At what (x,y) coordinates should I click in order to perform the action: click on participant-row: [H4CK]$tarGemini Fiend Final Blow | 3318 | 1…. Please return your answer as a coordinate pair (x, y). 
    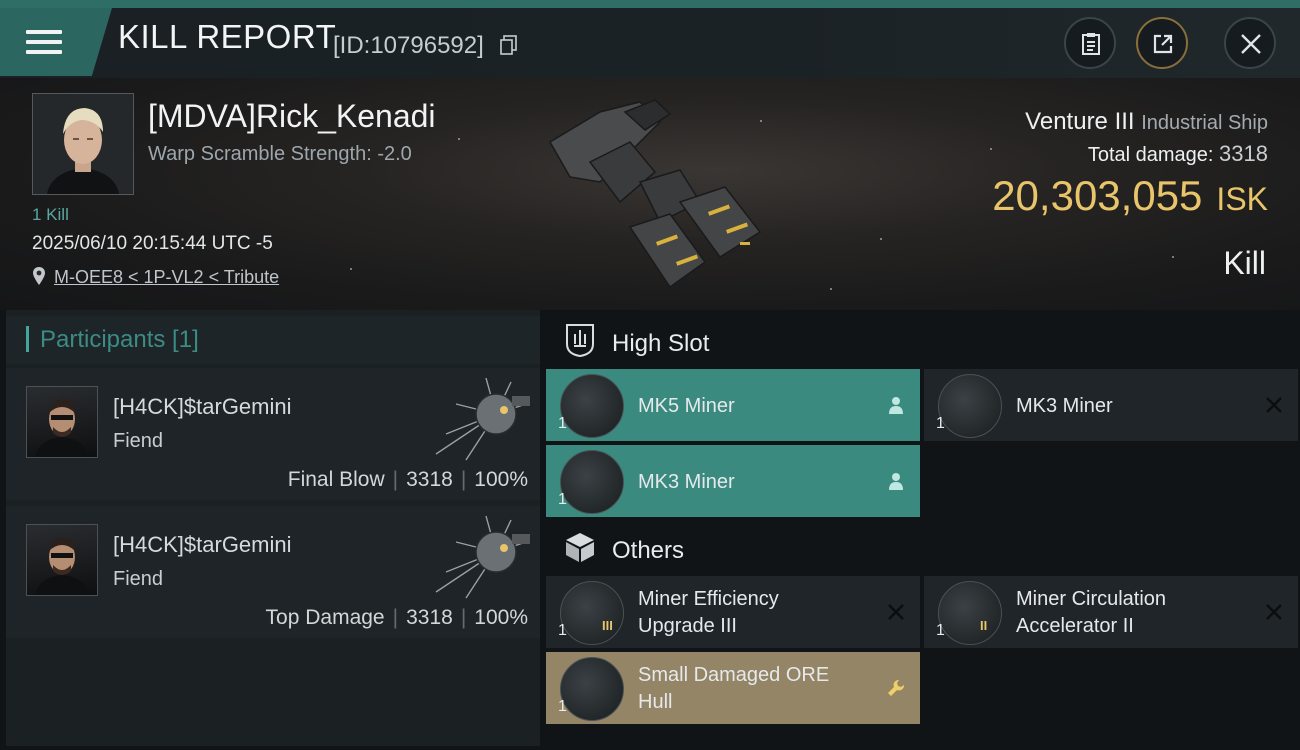
    Looking at the image, I should click on (273, 434).